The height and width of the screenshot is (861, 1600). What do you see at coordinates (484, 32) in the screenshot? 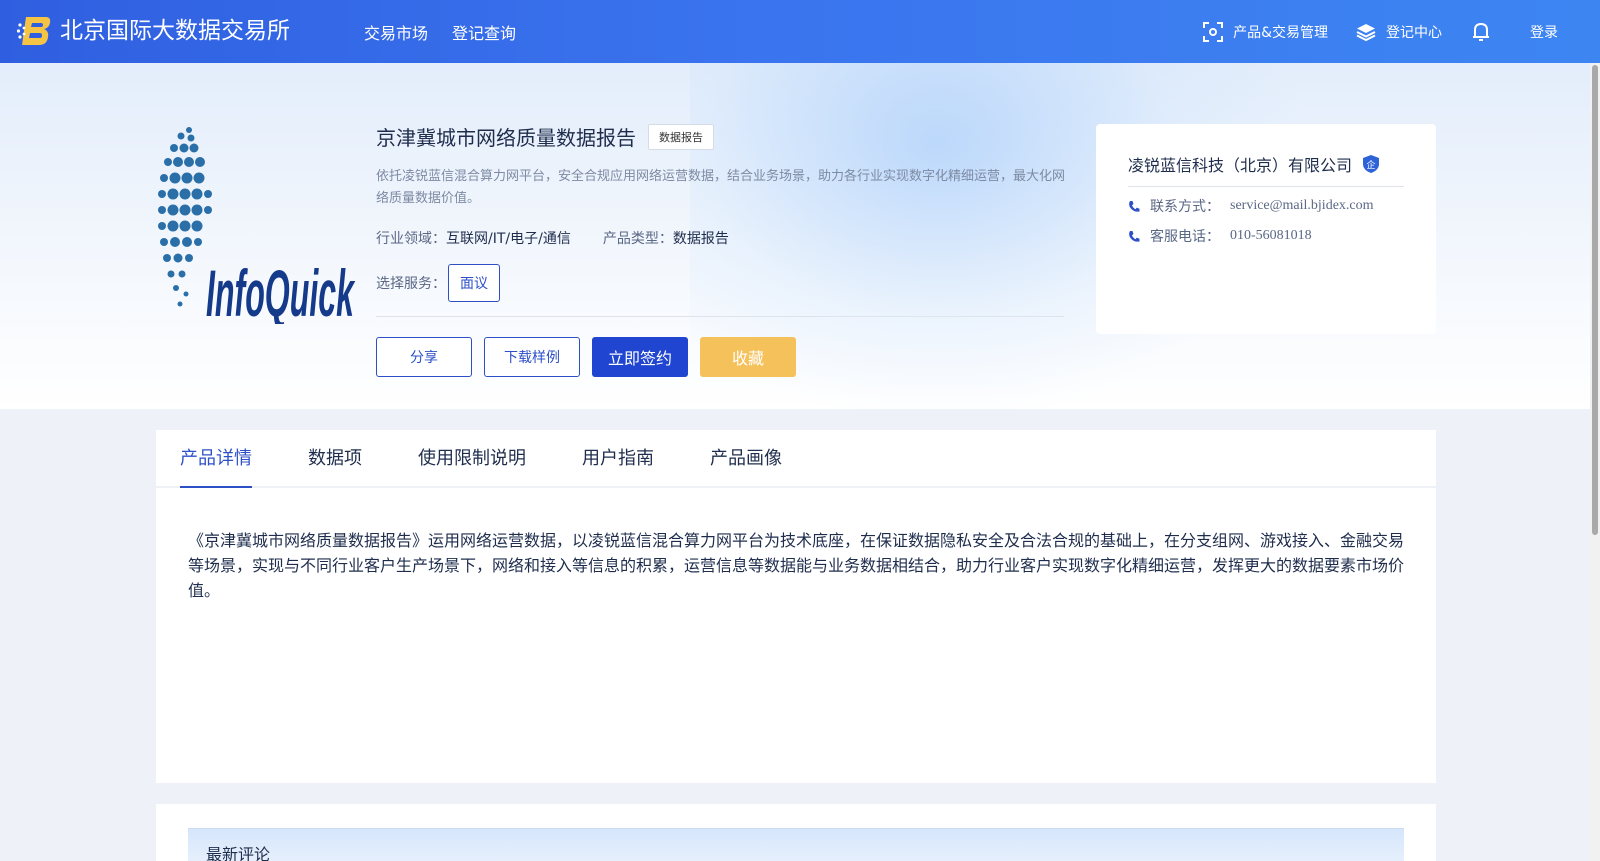
I see `nav-item-registry-query: 登记查询` at bounding box center [484, 32].